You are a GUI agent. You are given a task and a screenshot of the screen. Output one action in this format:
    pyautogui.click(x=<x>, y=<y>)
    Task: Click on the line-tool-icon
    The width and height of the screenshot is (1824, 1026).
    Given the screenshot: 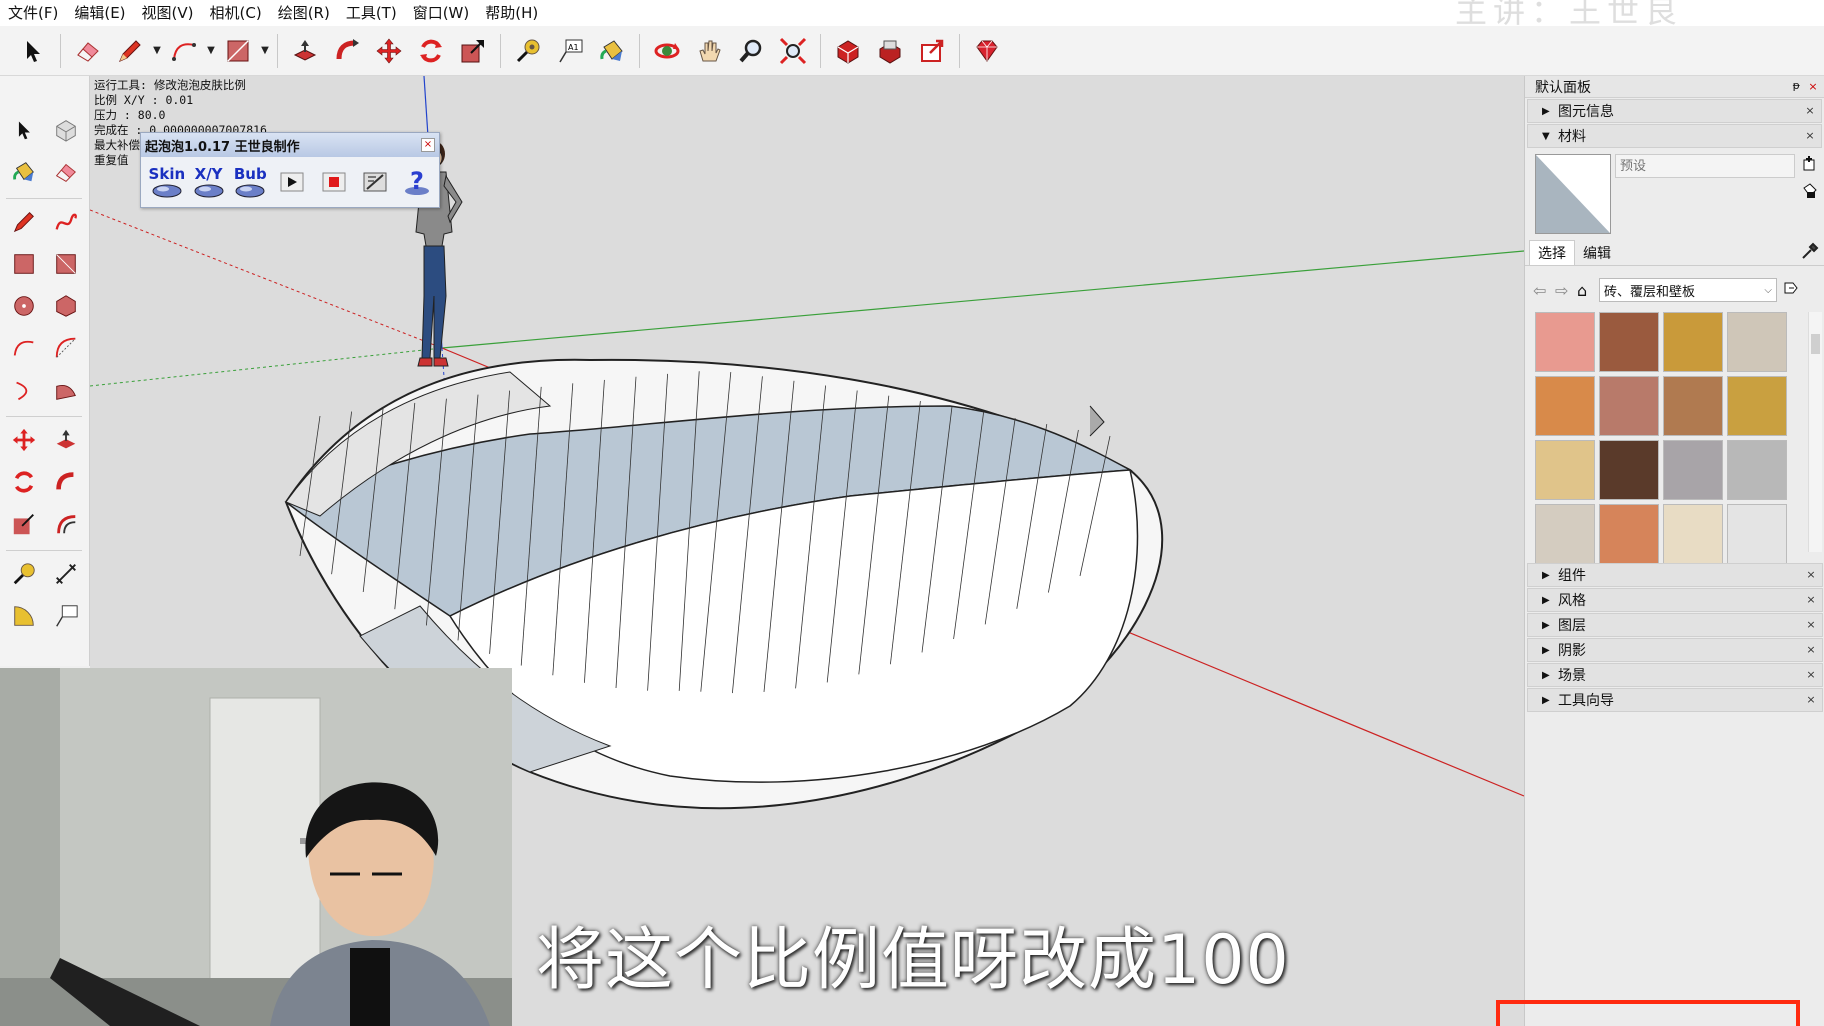 What is the action you would take?
    pyautogui.click(x=24, y=222)
    